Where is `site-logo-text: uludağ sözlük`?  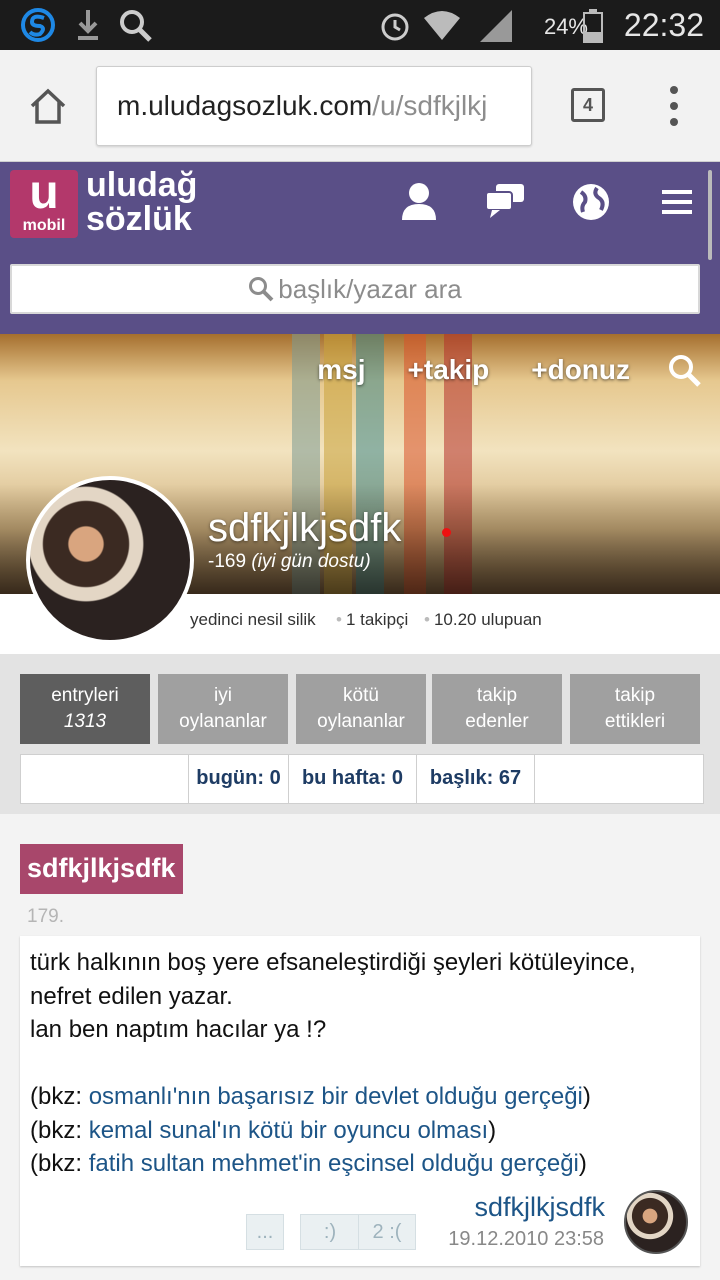 site-logo-text: uludağ sözlük is located at coordinates (141, 202).